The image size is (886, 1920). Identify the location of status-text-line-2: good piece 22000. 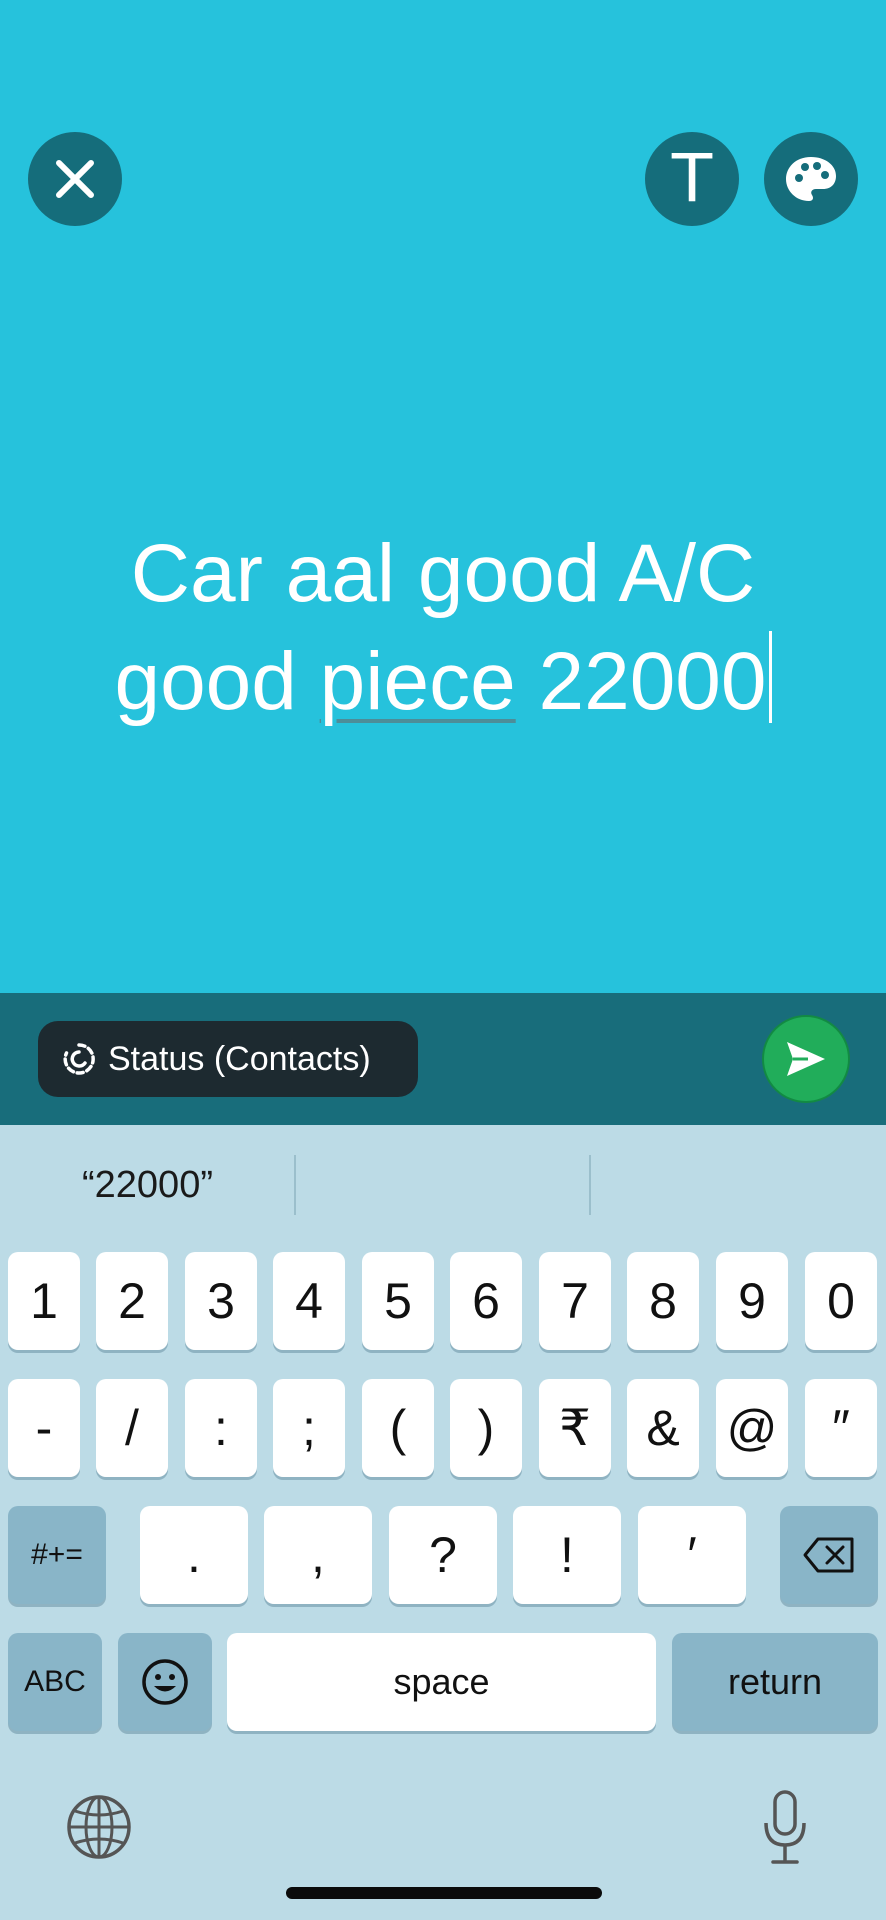
(443, 682).